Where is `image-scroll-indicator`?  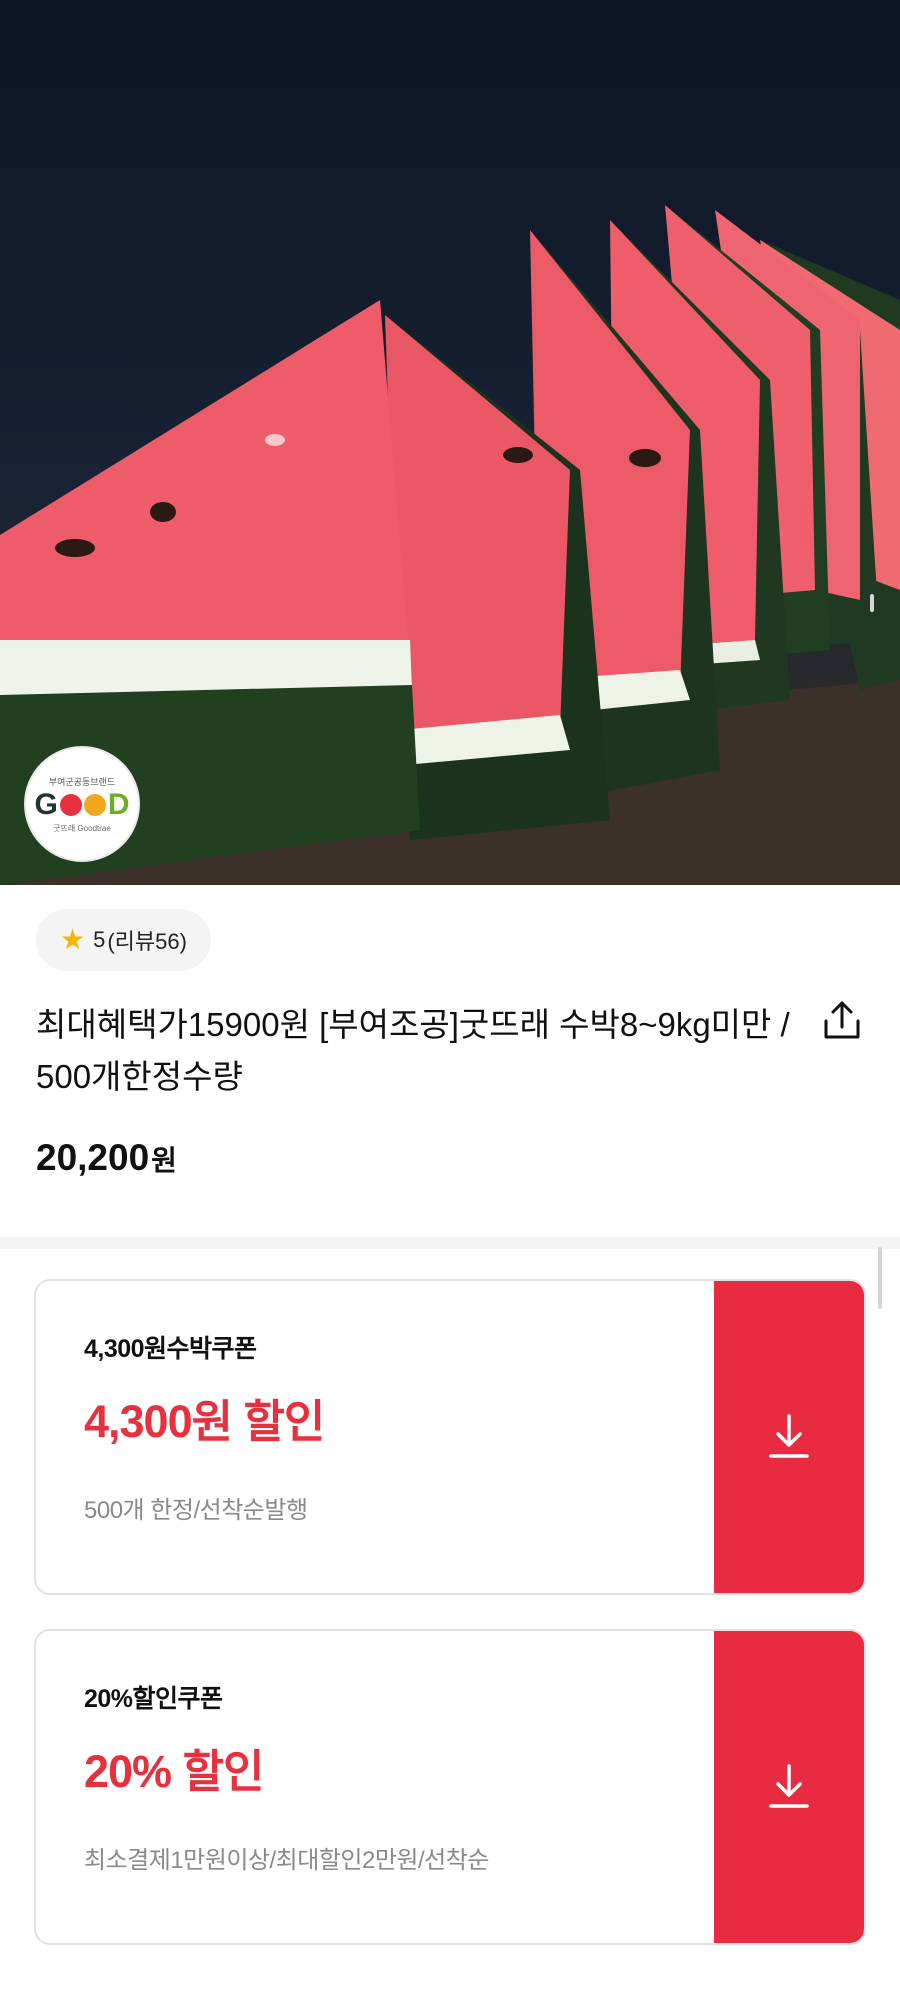
image-scroll-indicator is located at coordinates (872, 603).